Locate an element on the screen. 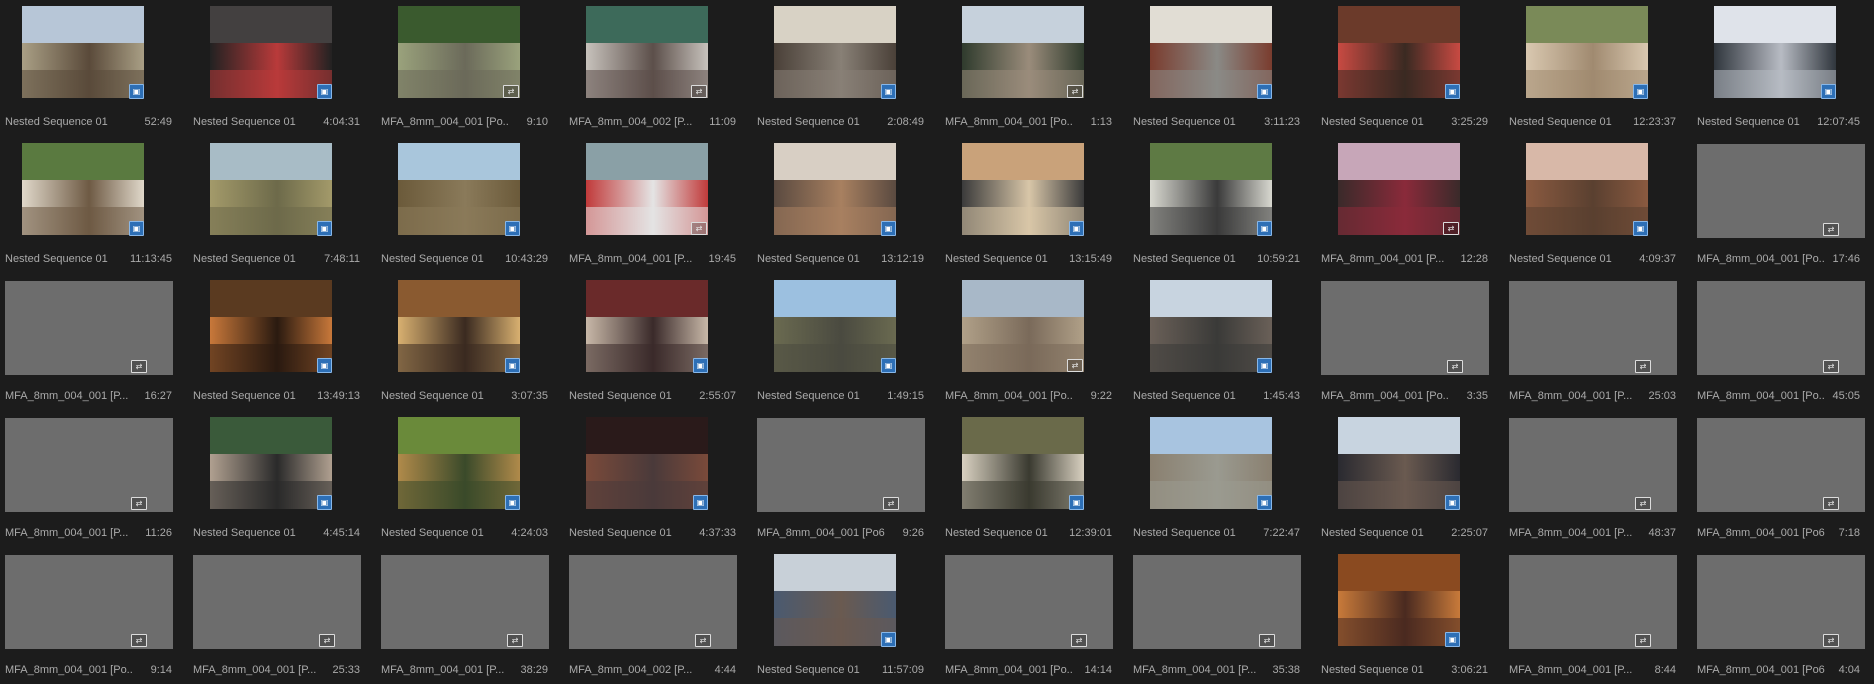  clip-tile: ▣ Nested Sequence 01 11:57:09 is located at coordinates (838, 619).